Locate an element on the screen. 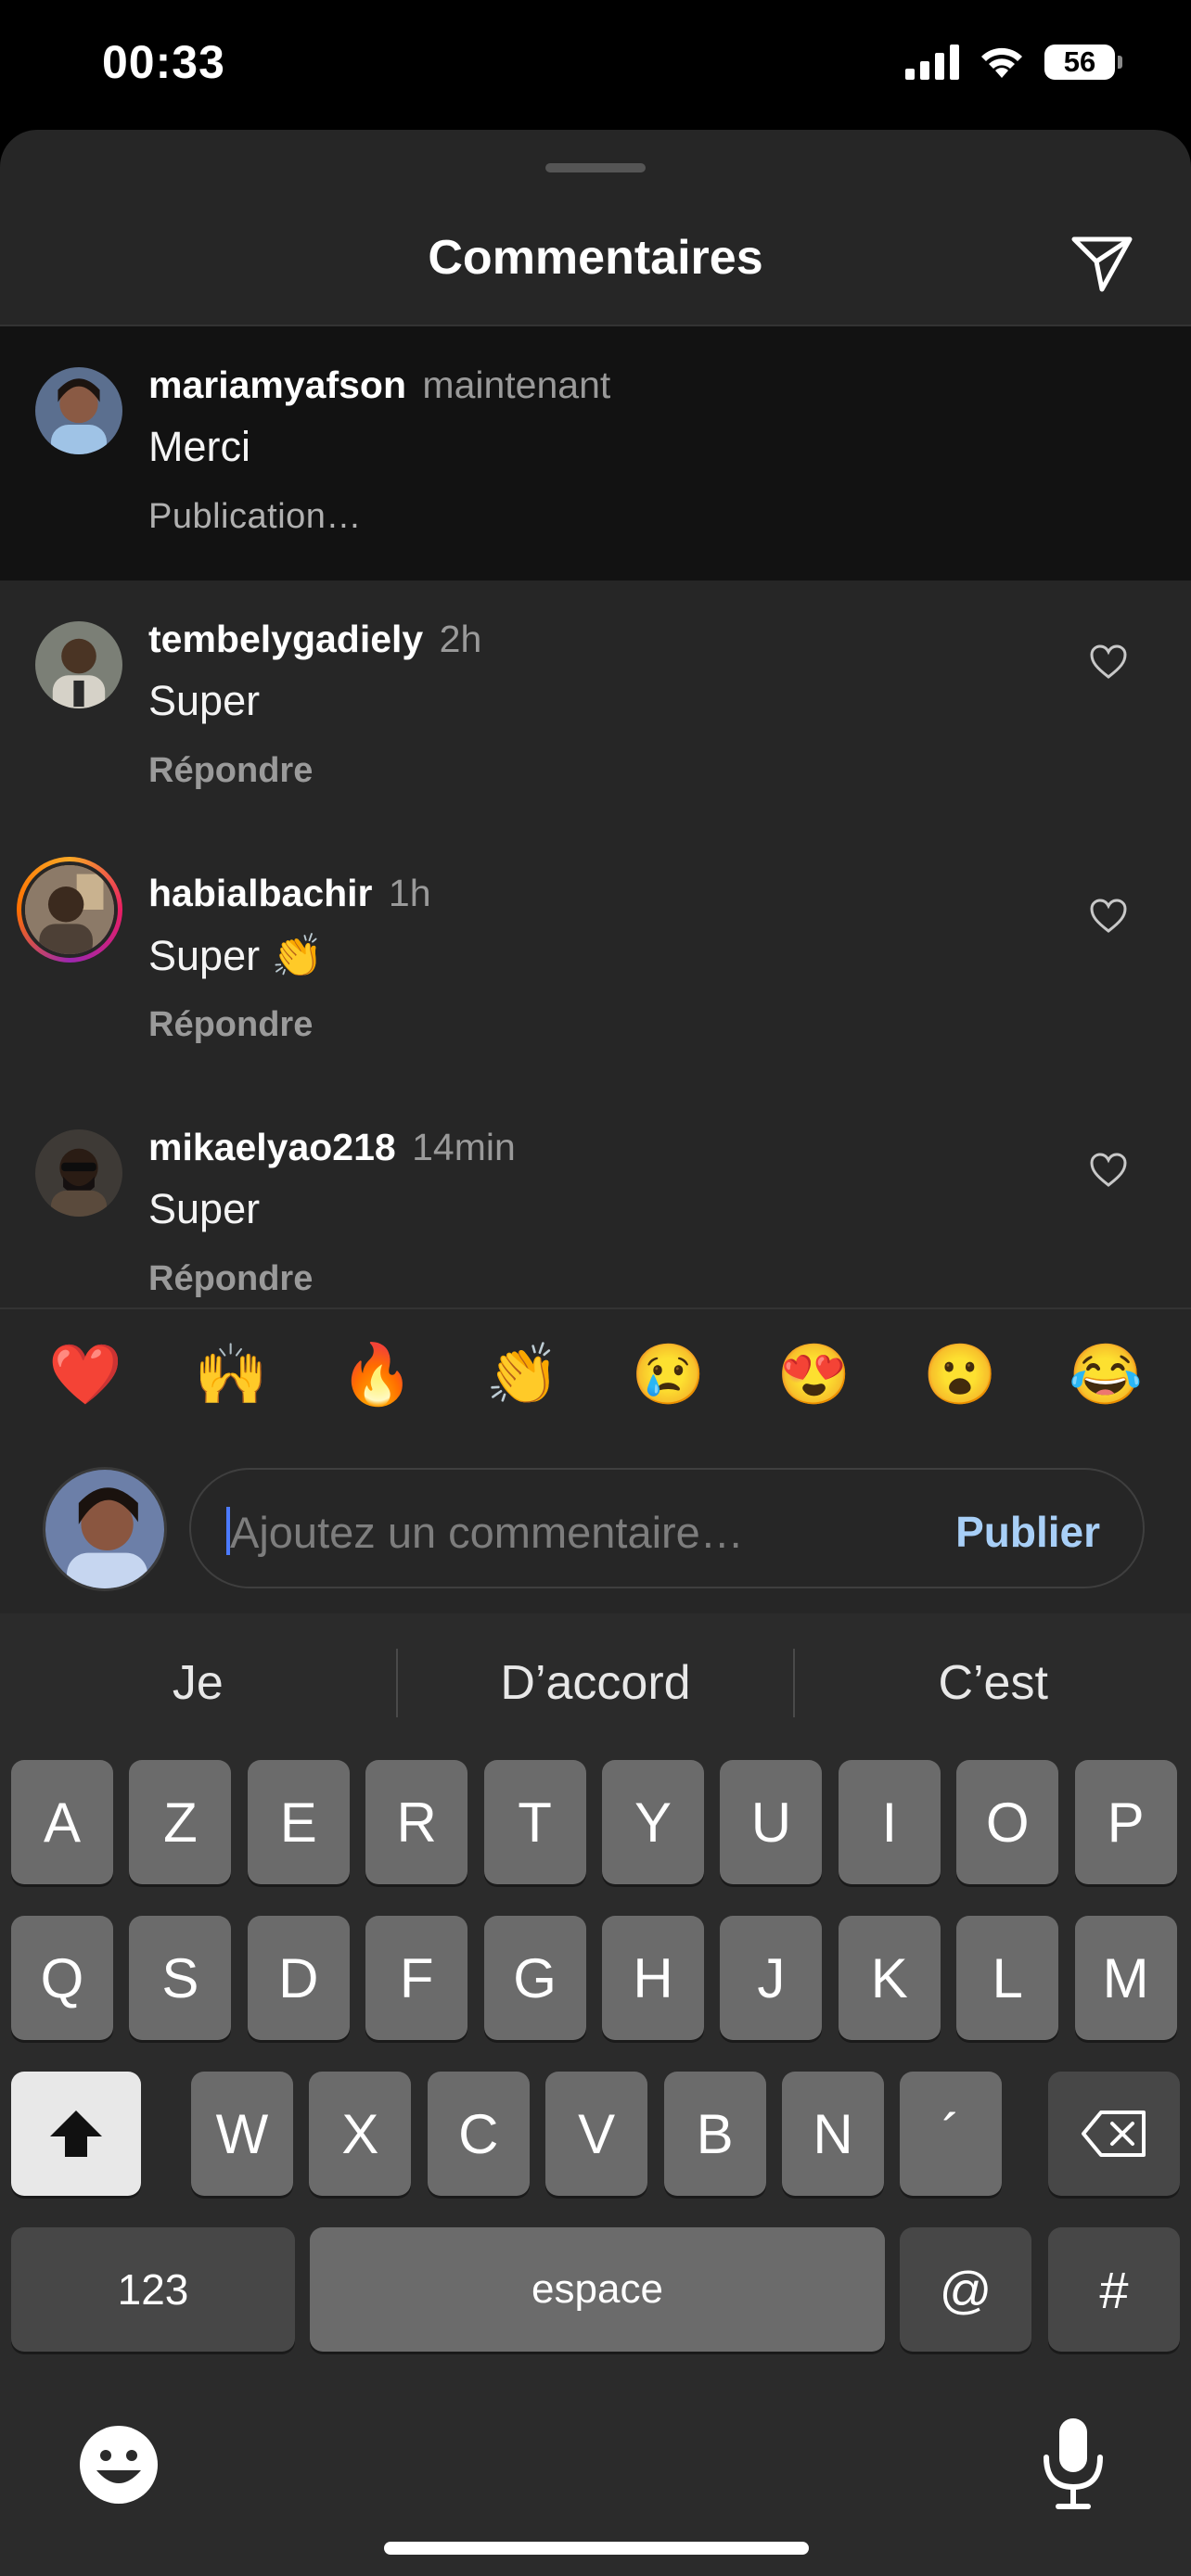  comment-time: 14min is located at coordinates (464, 1147).